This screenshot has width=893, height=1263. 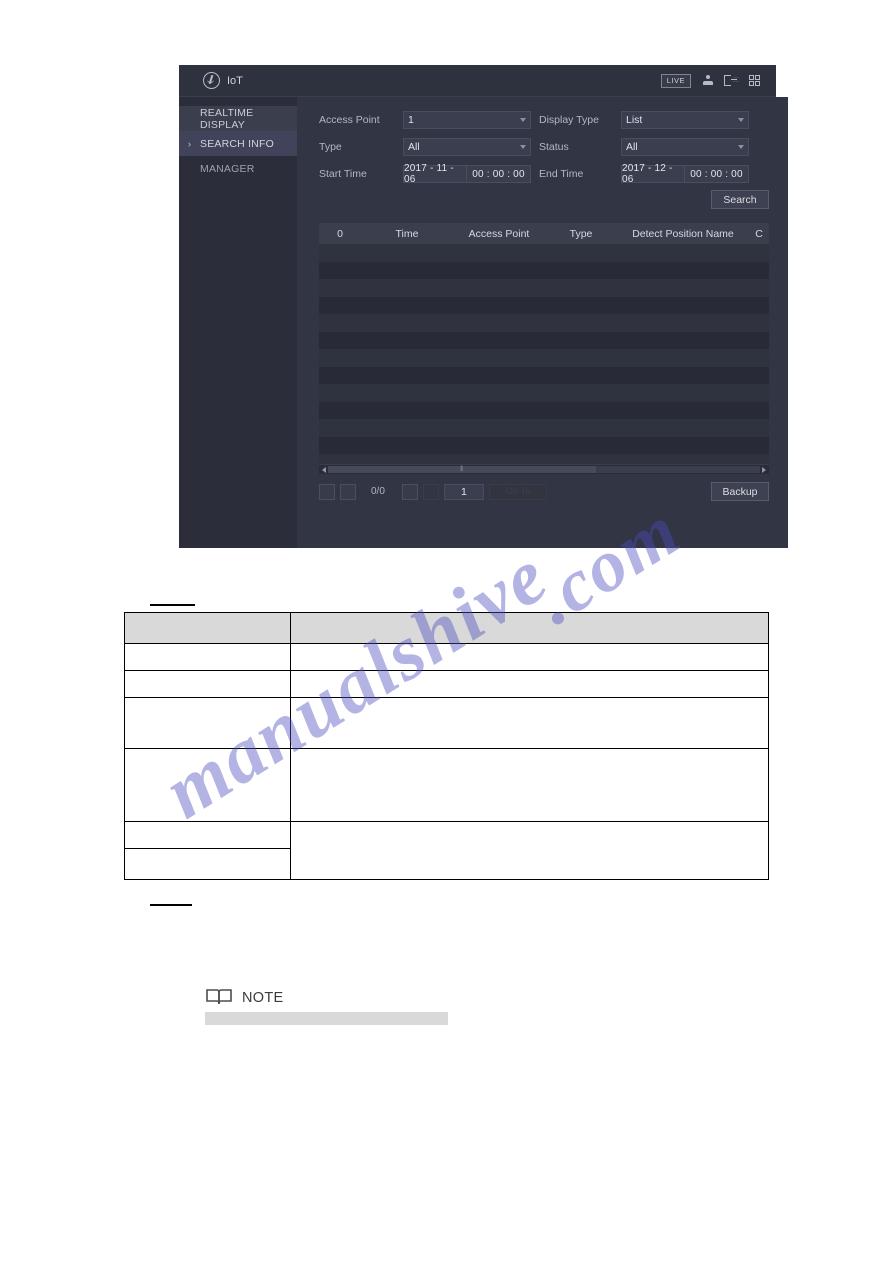 What do you see at coordinates (414, 147) in the screenshot?
I see `type-value: All` at bounding box center [414, 147].